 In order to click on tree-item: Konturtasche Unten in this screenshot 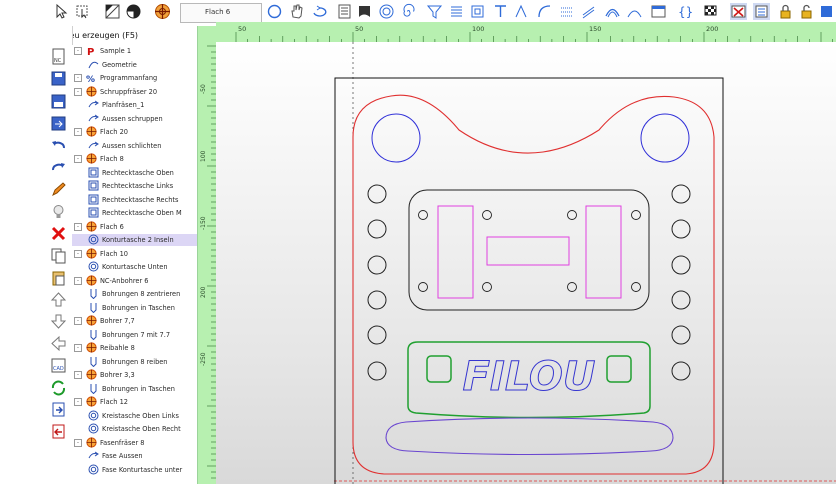, I will do `click(134, 267)`.